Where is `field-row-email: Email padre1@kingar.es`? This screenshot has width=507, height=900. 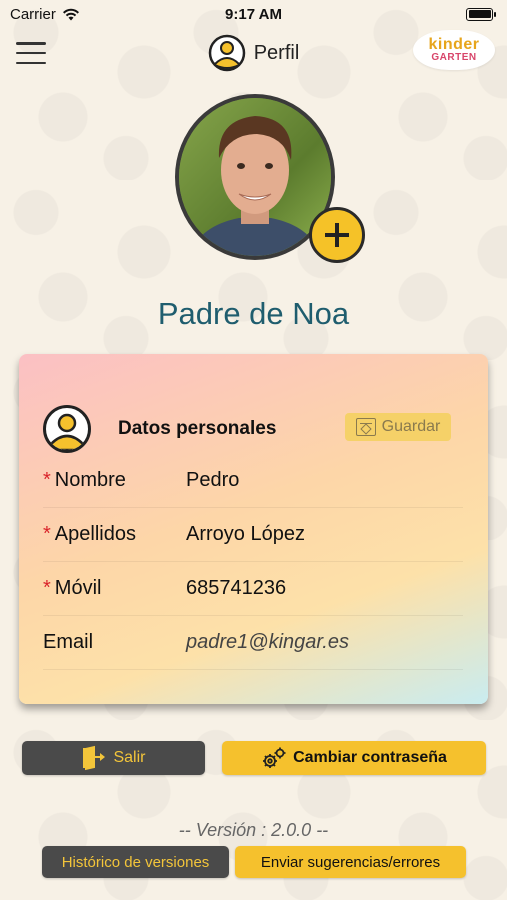 field-row-email: Email padre1@kingar.es is located at coordinates (253, 643).